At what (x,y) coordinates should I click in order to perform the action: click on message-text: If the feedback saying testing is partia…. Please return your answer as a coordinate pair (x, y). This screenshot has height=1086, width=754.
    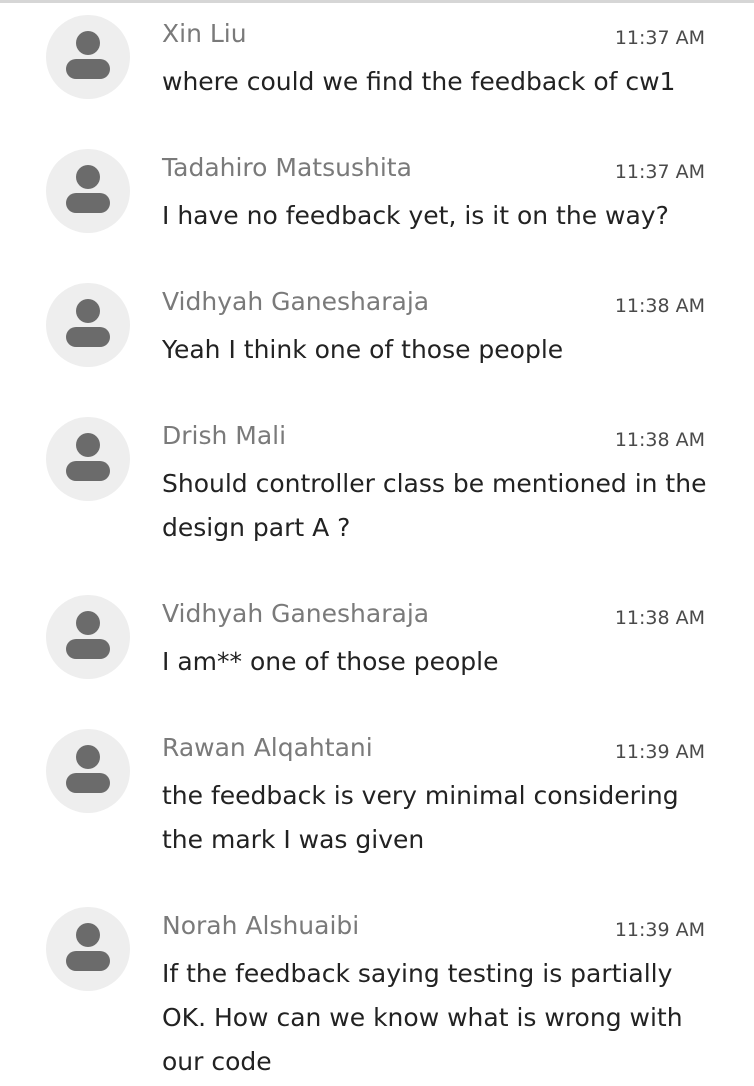
    Looking at the image, I should click on (422, 1017).